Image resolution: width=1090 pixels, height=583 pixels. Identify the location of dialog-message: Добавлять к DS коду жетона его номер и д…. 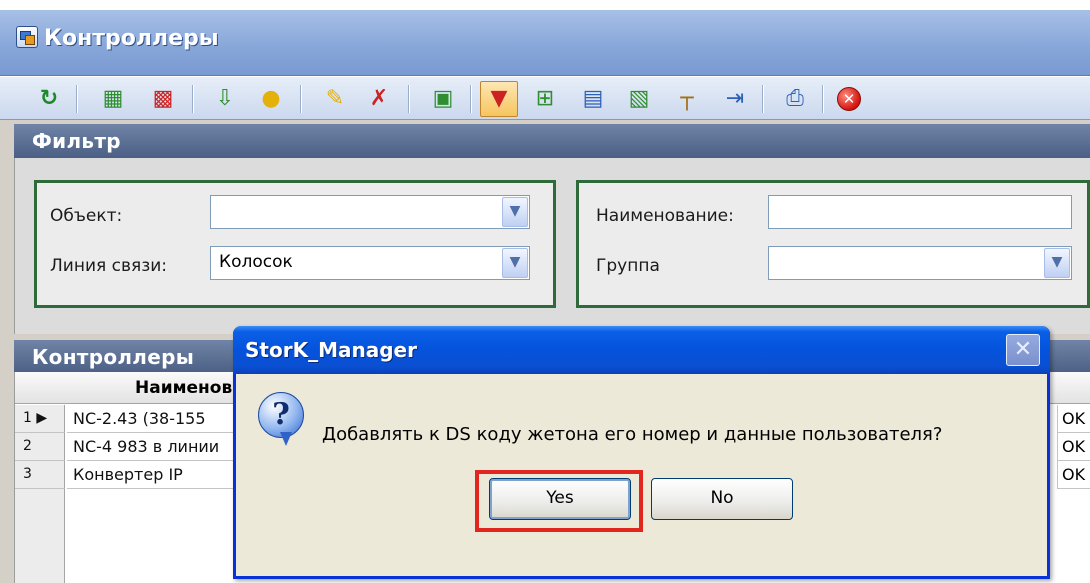
(632, 434).